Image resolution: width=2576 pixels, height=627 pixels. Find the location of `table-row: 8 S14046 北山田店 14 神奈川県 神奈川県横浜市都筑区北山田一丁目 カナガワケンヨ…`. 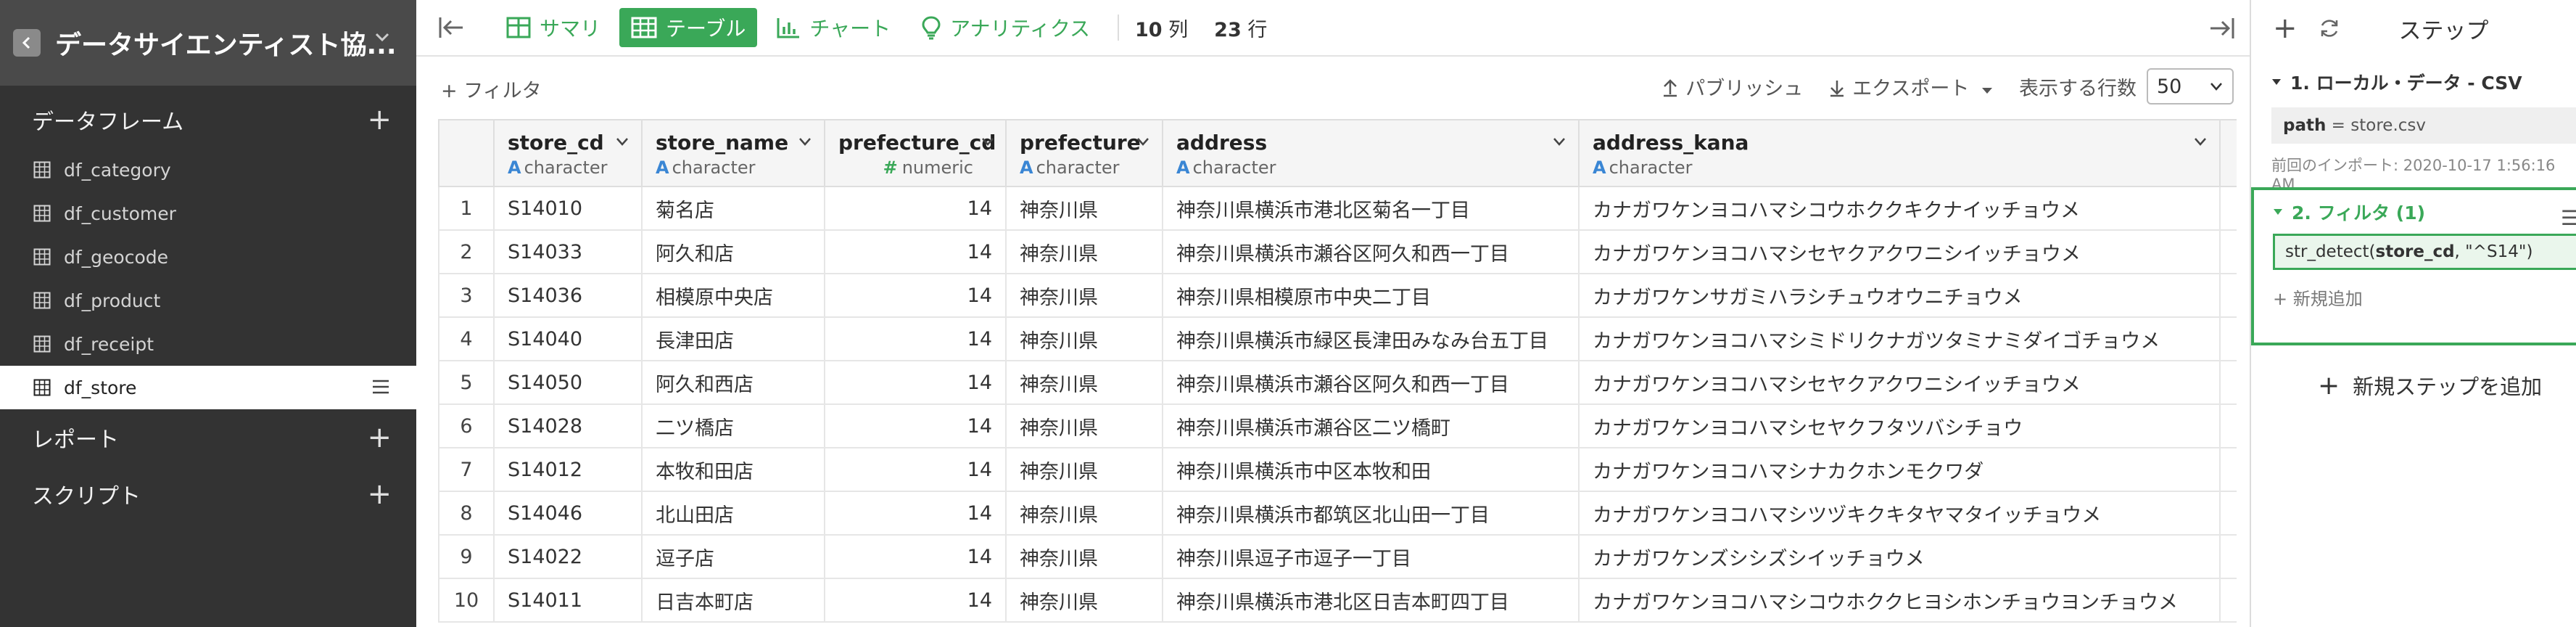

table-row: 8 S14046 北山田店 14 神奈川県 神奈川県横浜市都筑区北山田一丁目 カナガワケンヨ… is located at coordinates (1337, 513).